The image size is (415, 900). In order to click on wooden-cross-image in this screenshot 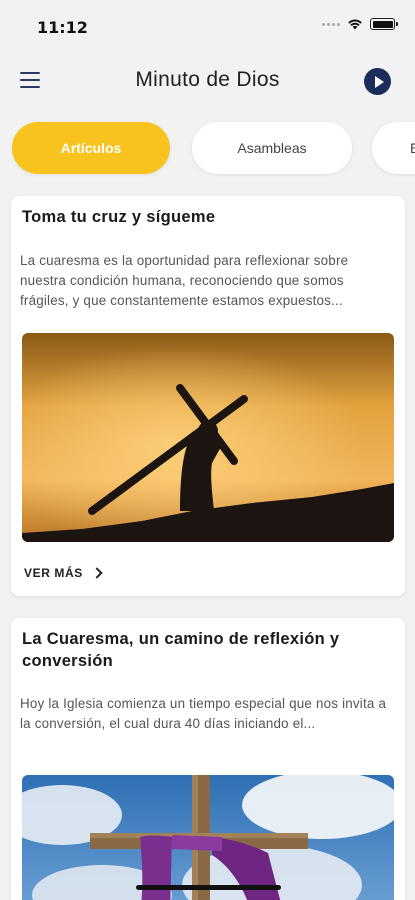, I will do `click(208, 837)`.